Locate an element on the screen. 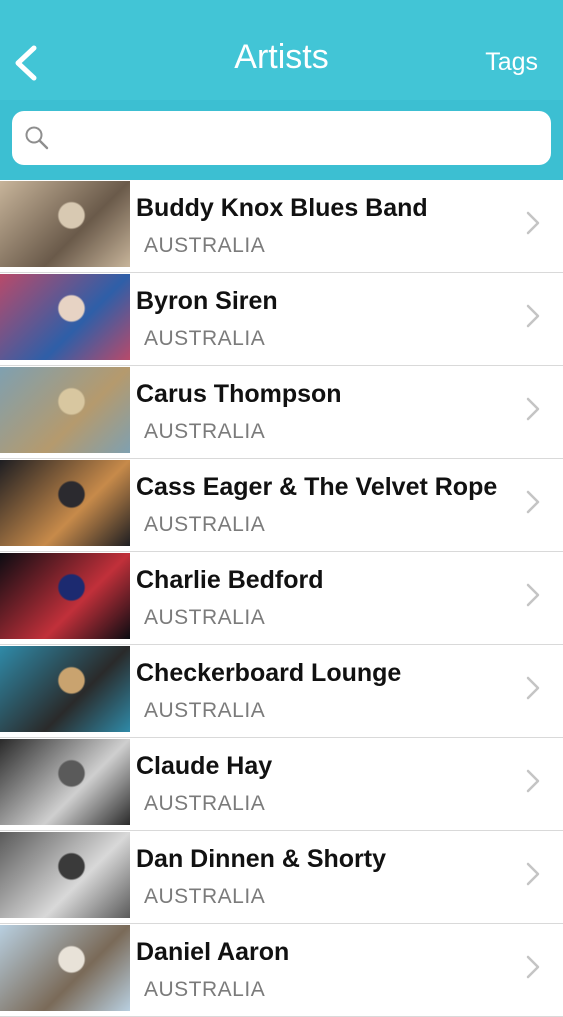  artist-name: Charlie Bedford is located at coordinates (230, 580).